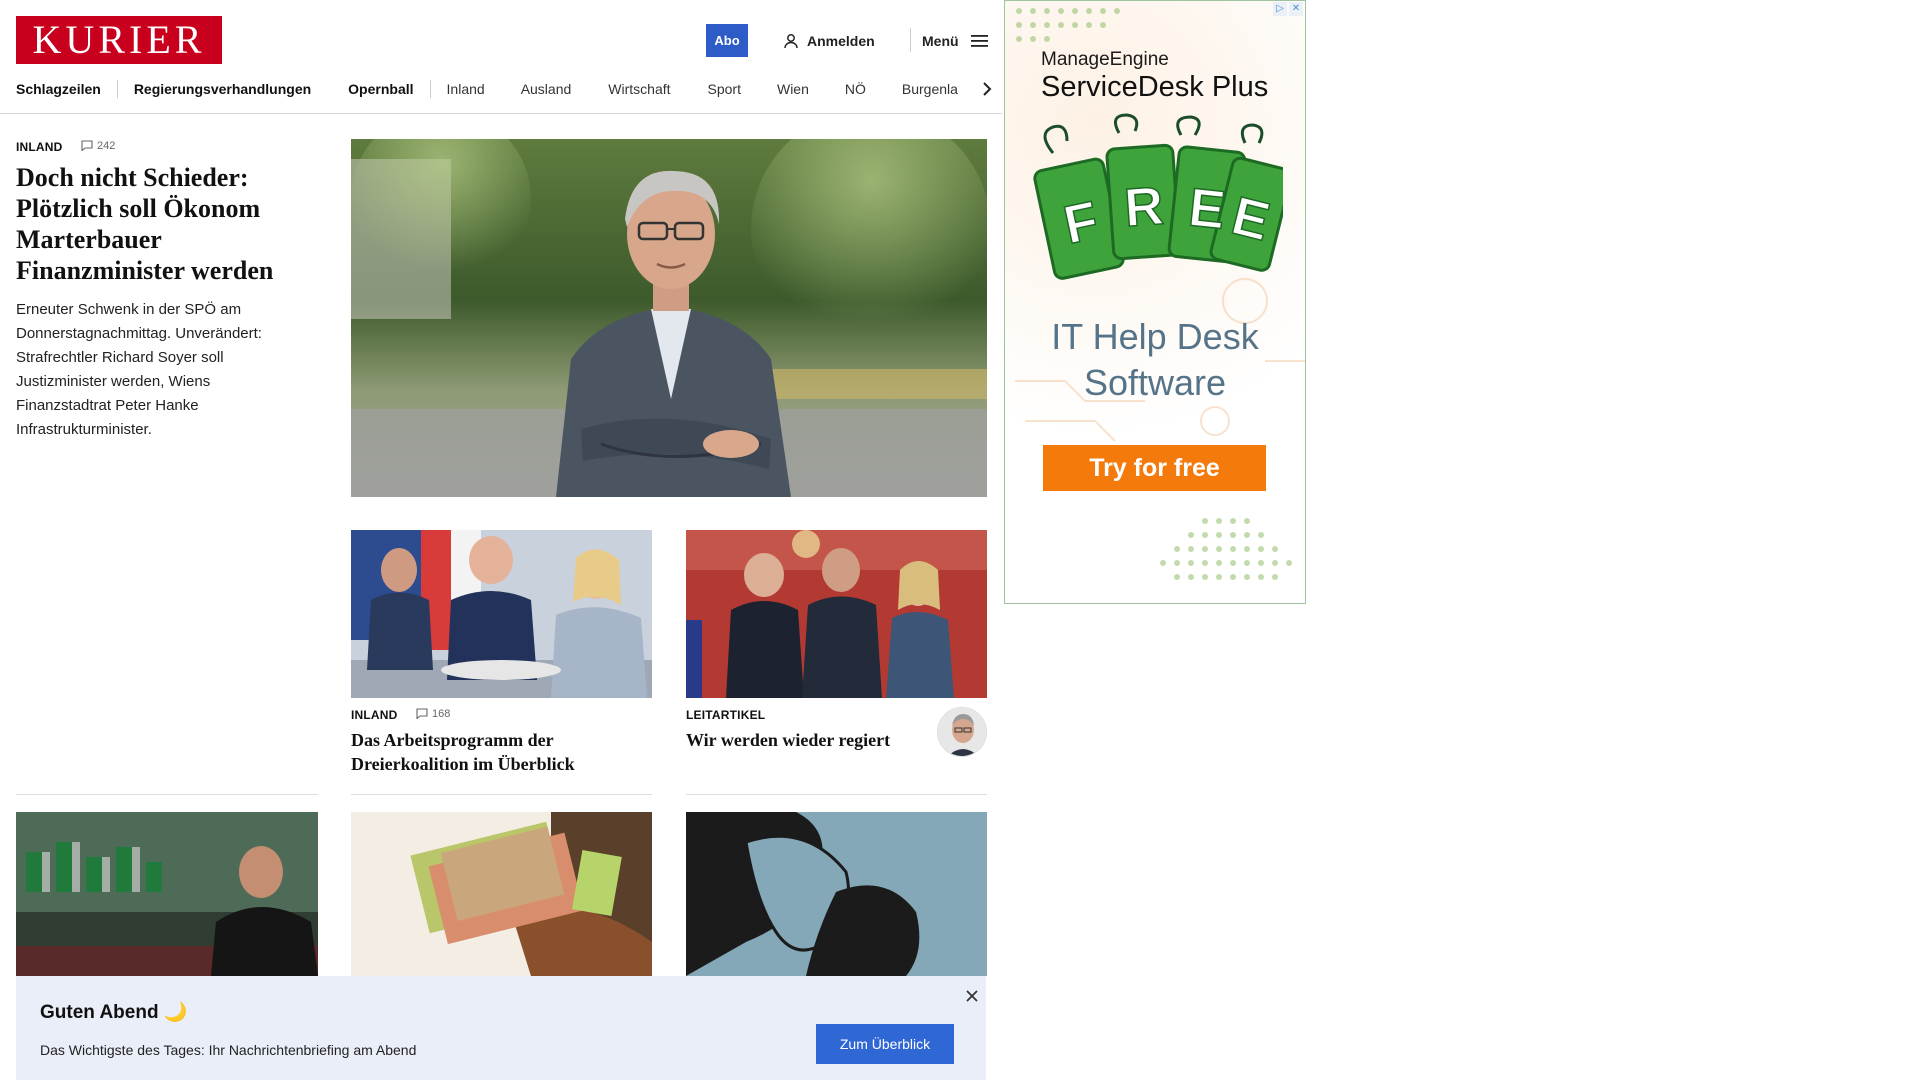  What do you see at coordinates (793, 89) in the screenshot?
I see `nav-item-wien: Wien` at bounding box center [793, 89].